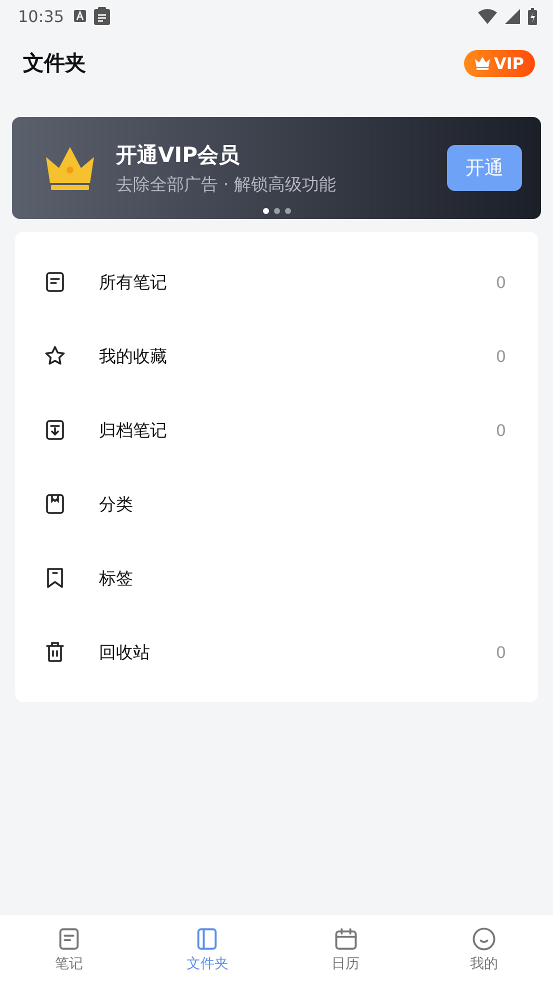  What do you see at coordinates (345, 939) in the screenshot?
I see `calendar-icon` at bounding box center [345, 939].